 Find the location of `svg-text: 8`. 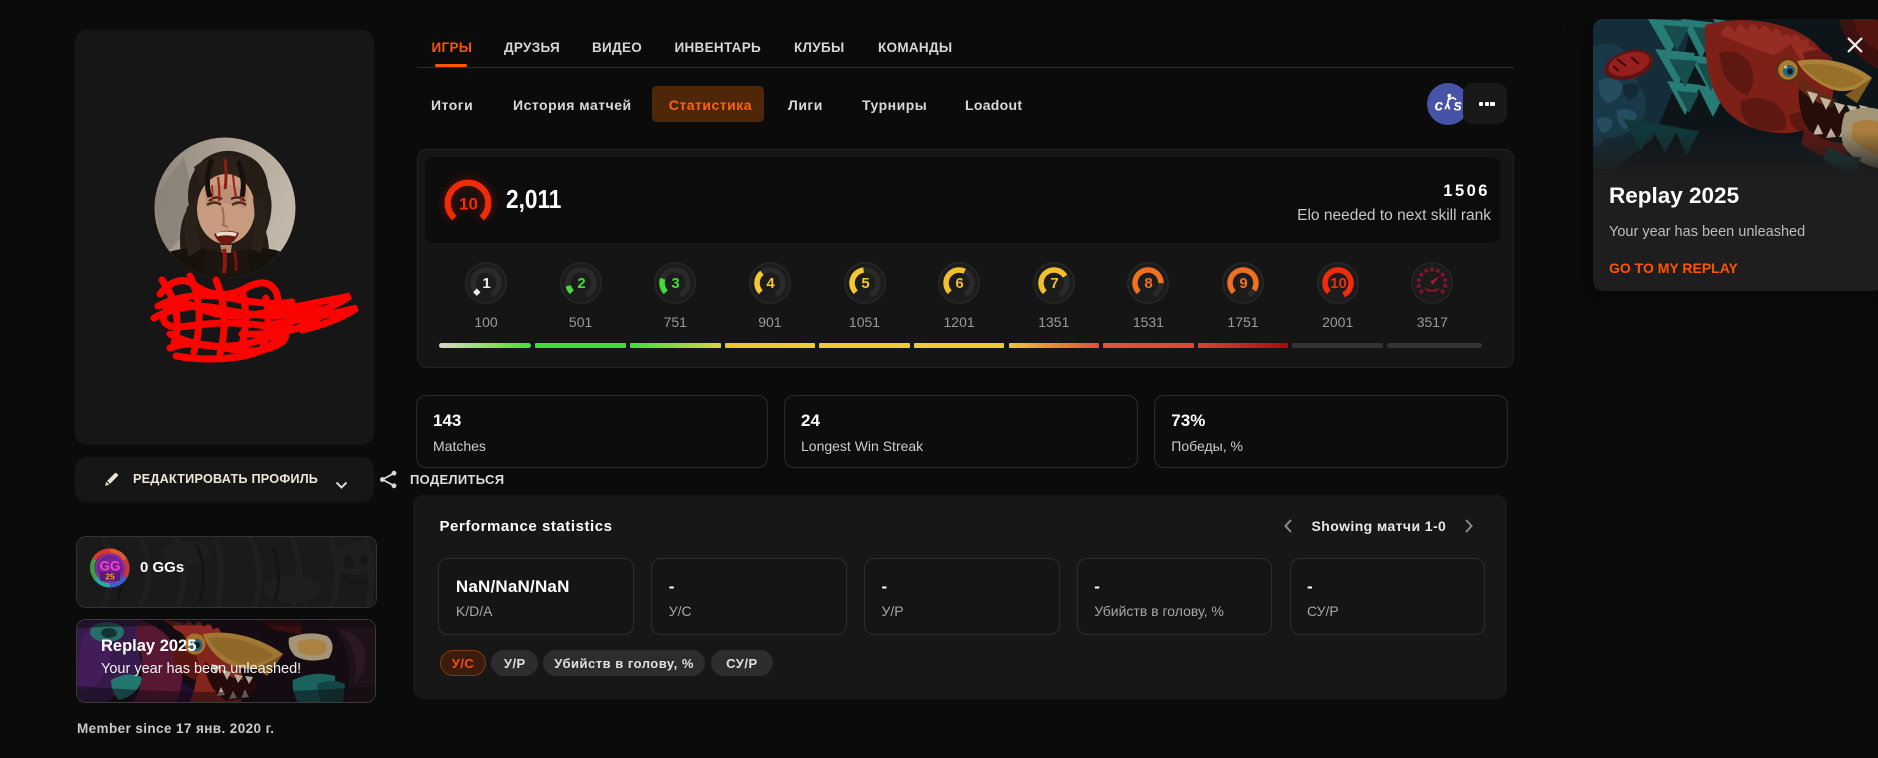

svg-text: 8 is located at coordinates (1149, 283).